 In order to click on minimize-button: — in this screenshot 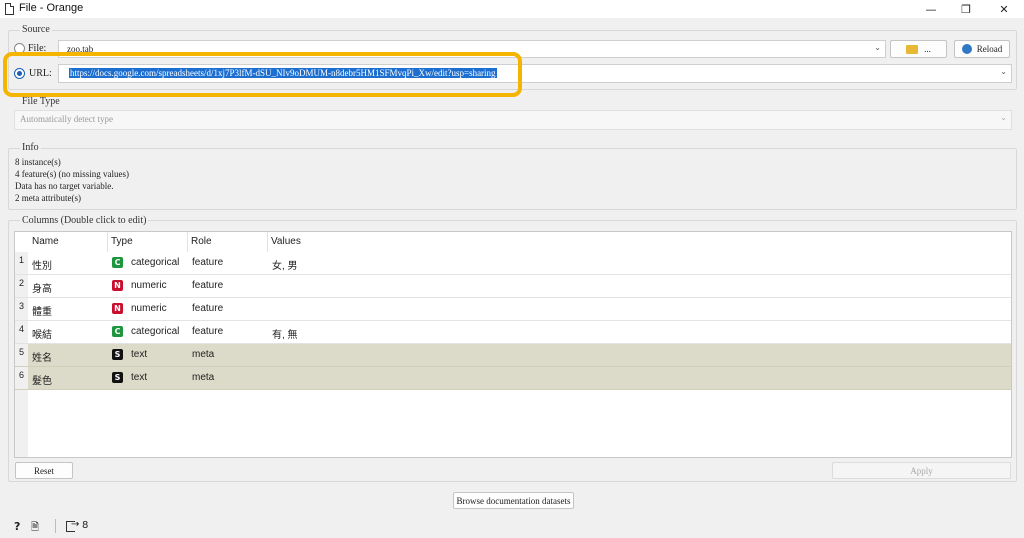, I will do `click(931, 9)`.